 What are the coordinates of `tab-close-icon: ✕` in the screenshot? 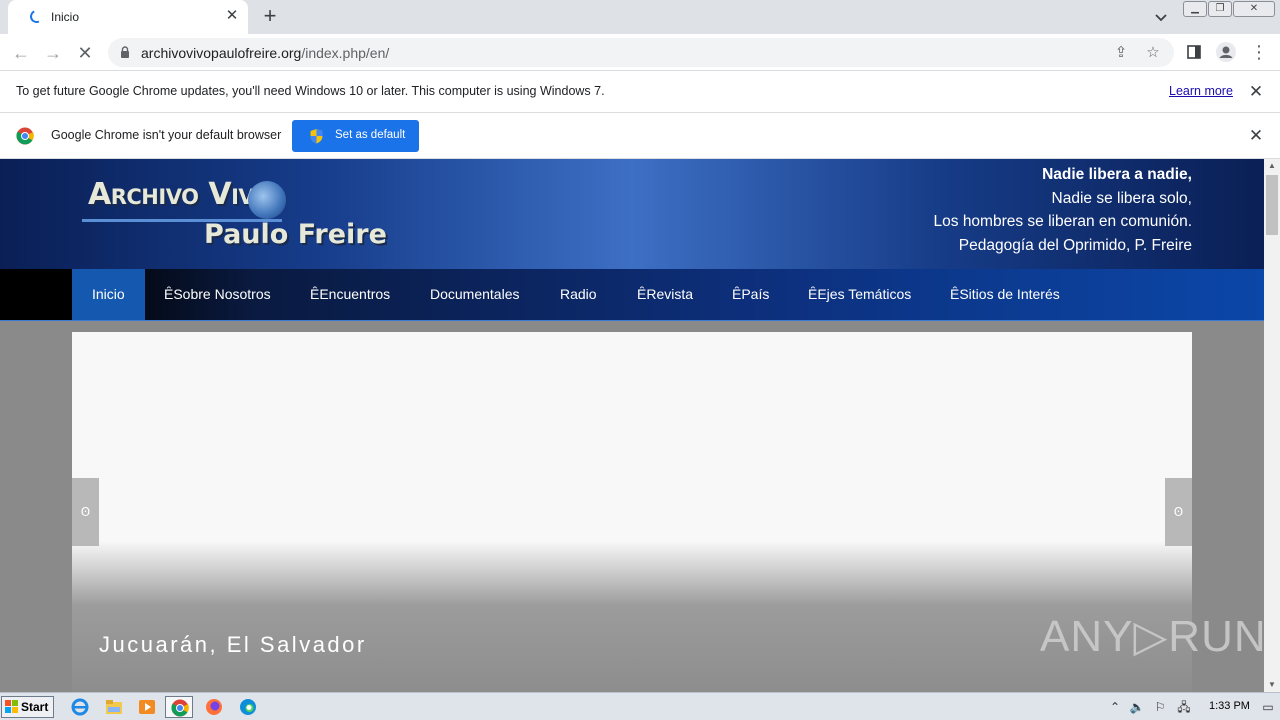 It's located at (232, 16).